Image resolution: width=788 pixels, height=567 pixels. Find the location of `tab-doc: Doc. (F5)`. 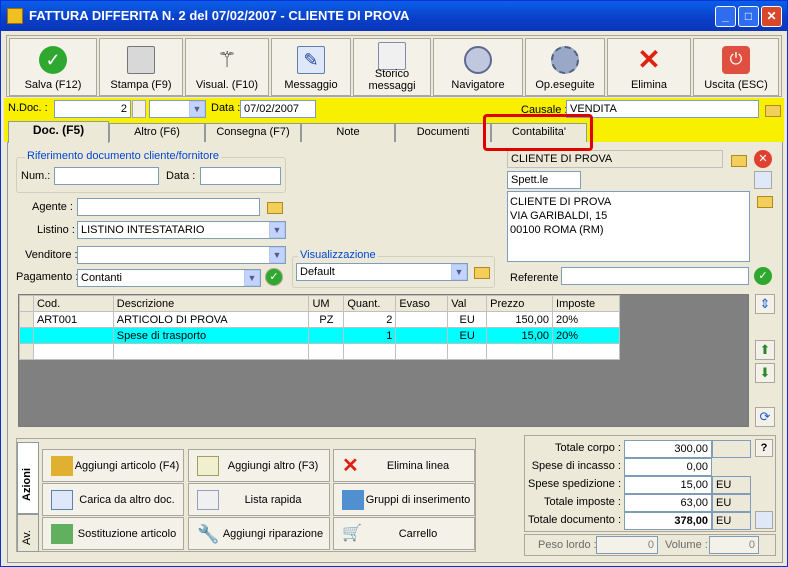

tab-doc: Doc. (F5) is located at coordinates (58, 132).